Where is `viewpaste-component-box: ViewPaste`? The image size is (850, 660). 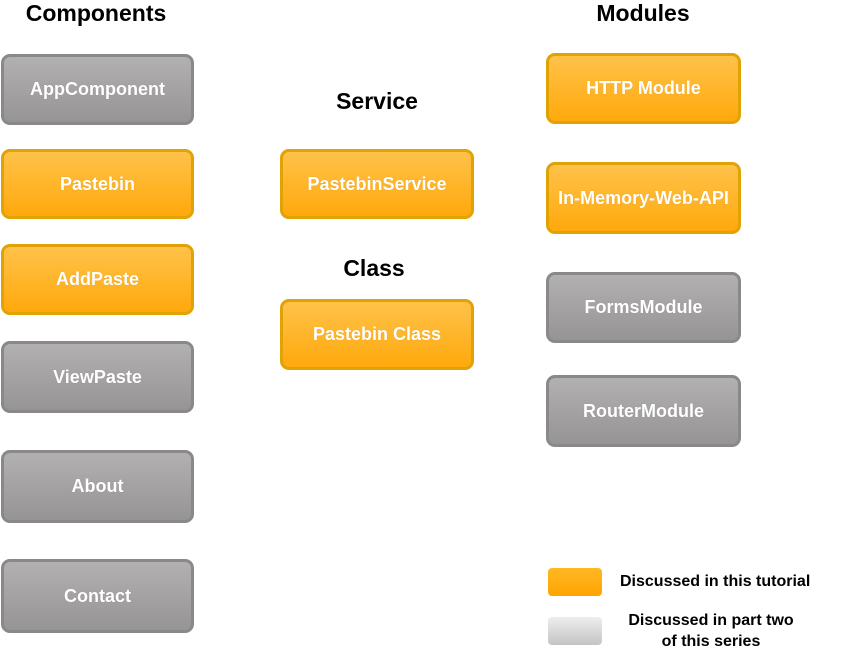 viewpaste-component-box: ViewPaste is located at coordinates (97, 377).